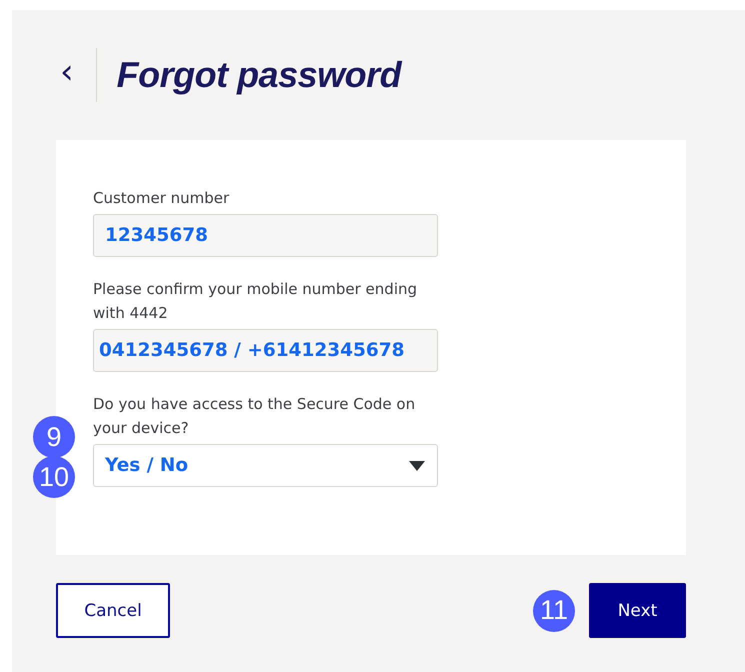 This screenshot has height=672, width=745. Describe the element at coordinates (417, 465) in the screenshot. I see `caret-icon` at that location.